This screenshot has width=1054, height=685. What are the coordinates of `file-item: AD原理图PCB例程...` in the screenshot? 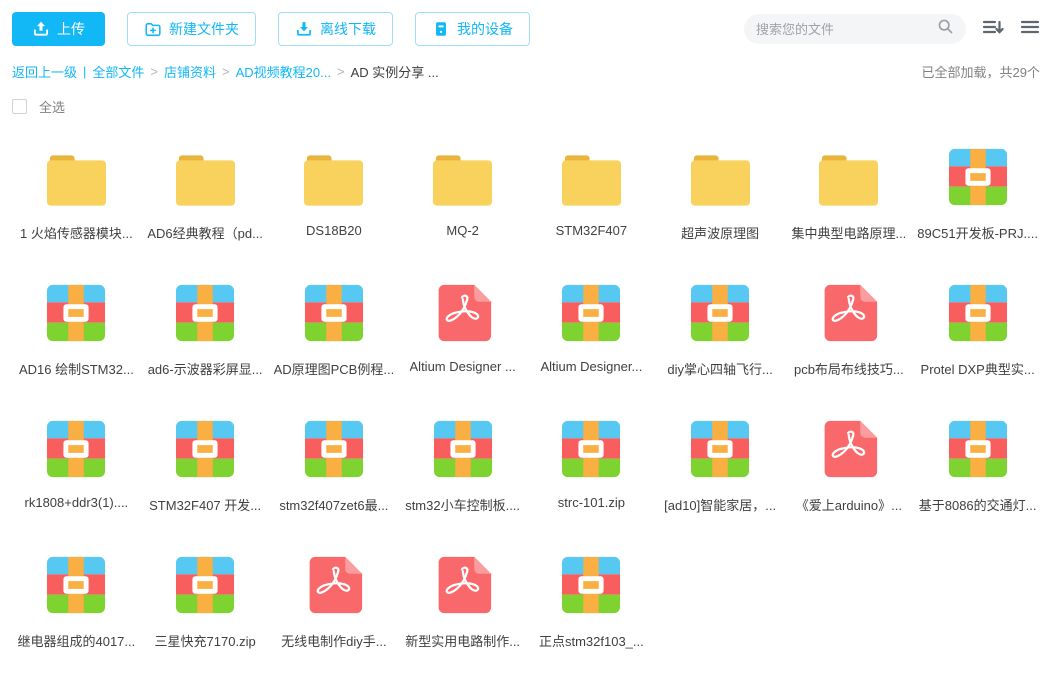 It's located at (334, 331).